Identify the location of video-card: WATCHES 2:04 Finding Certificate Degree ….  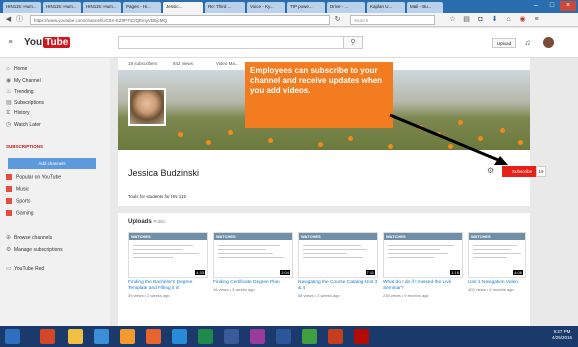
(253, 274).